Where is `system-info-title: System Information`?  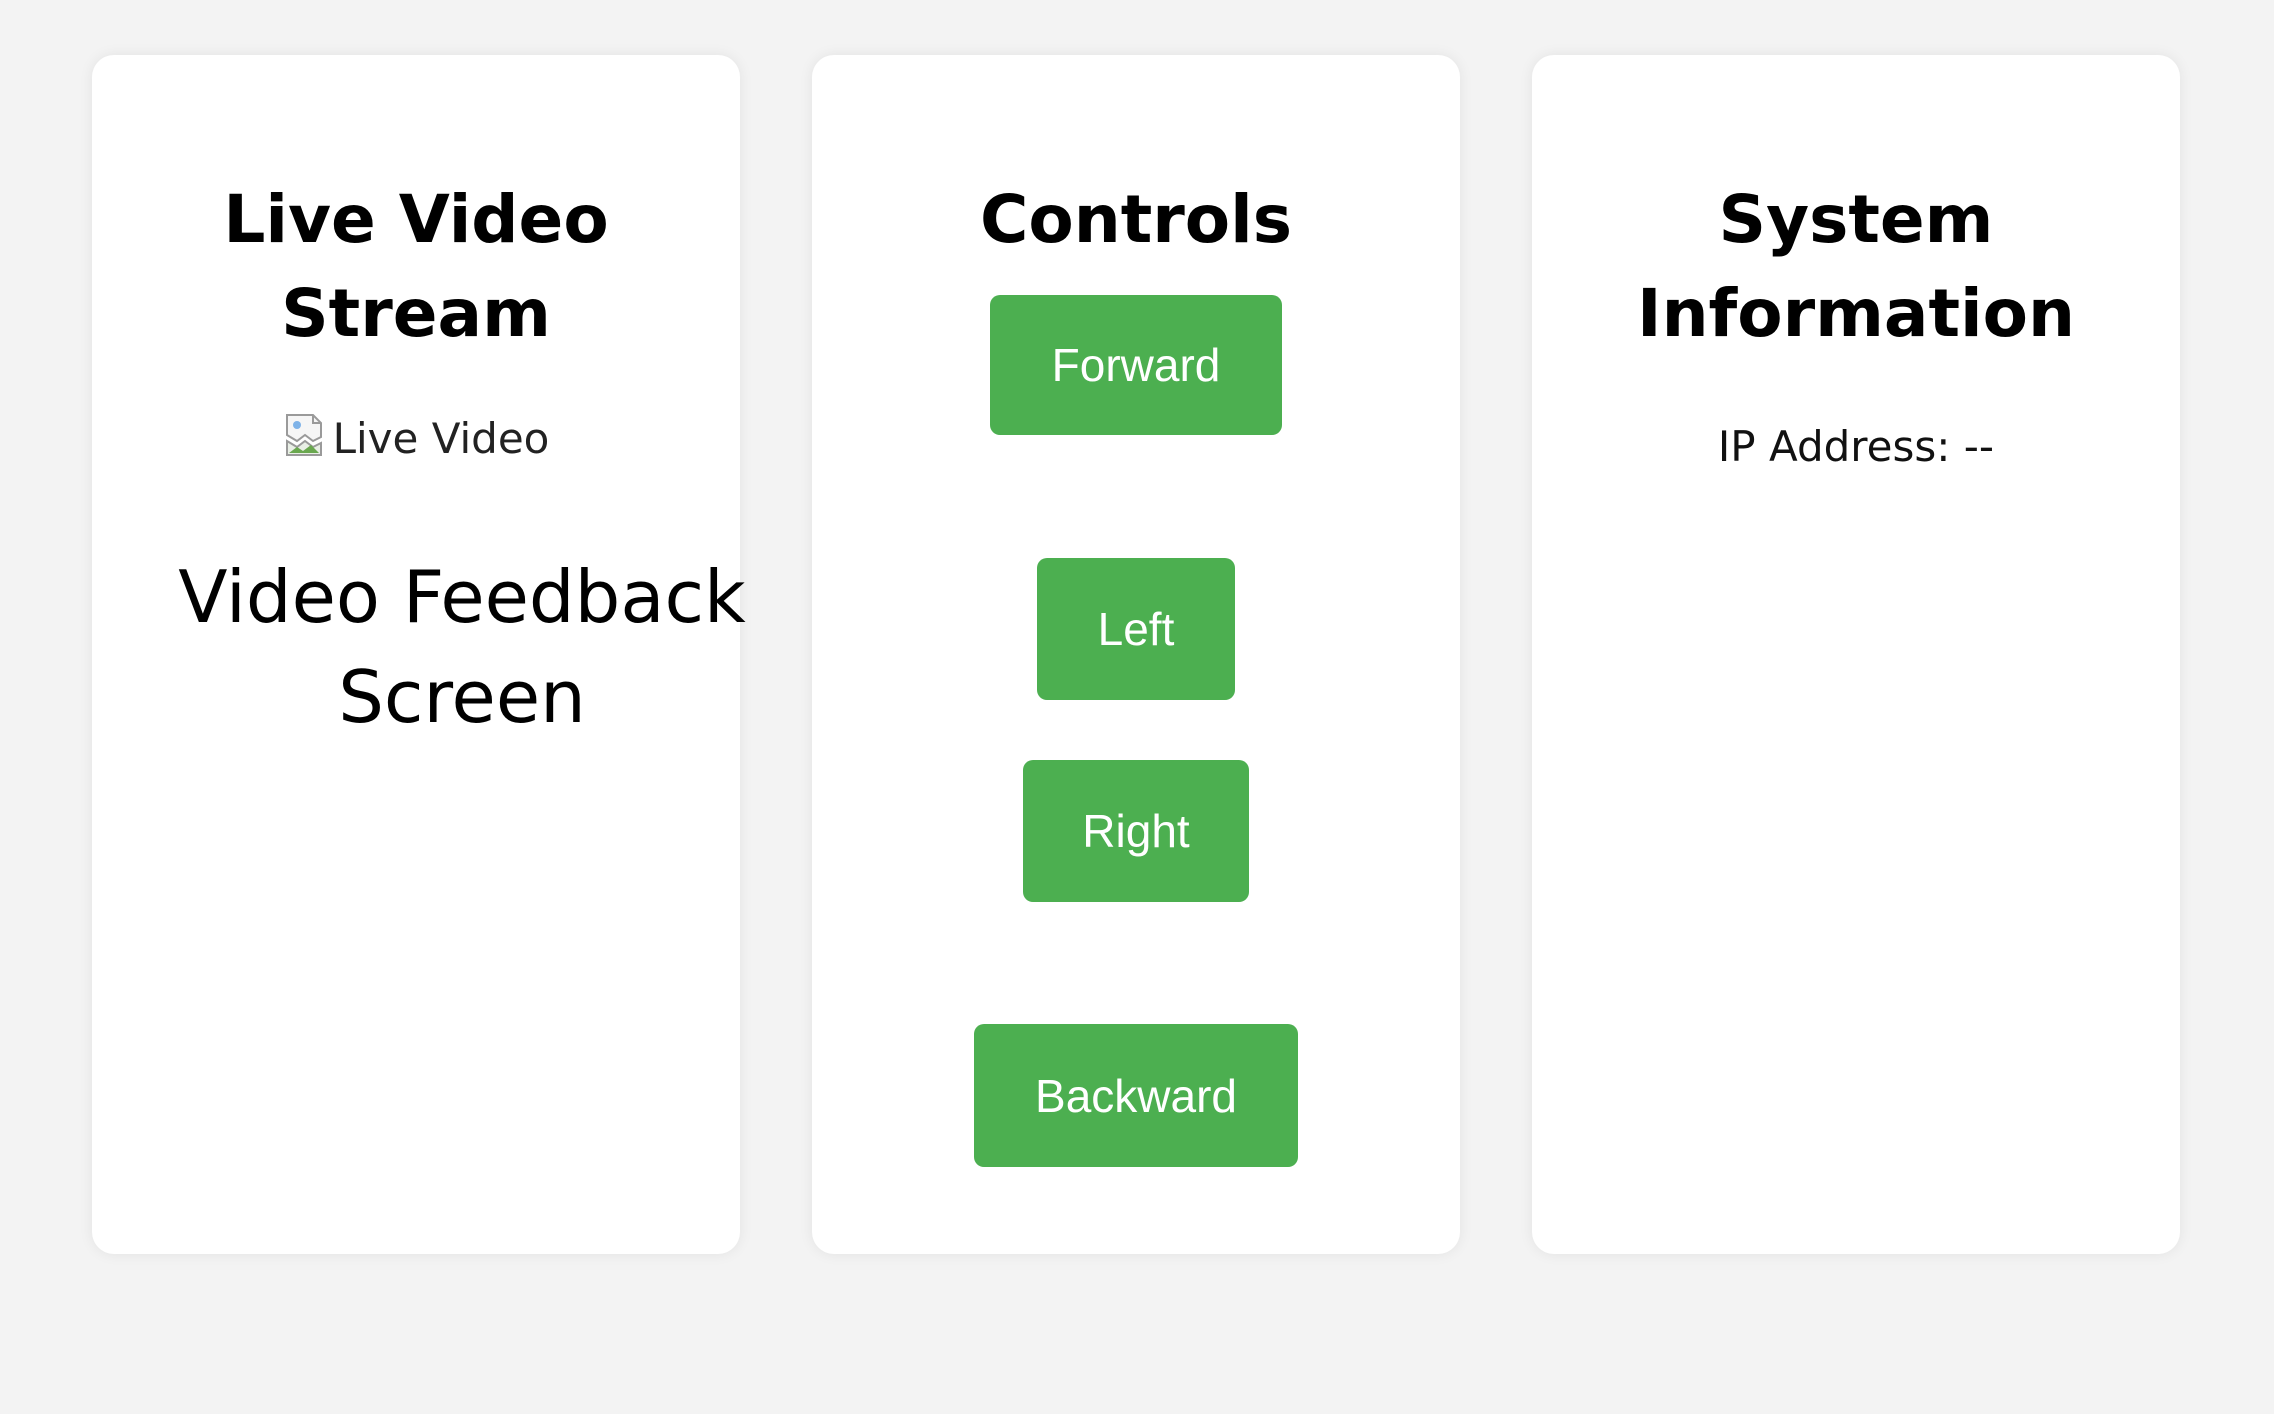
system-info-title: System Information is located at coordinates (1856, 266).